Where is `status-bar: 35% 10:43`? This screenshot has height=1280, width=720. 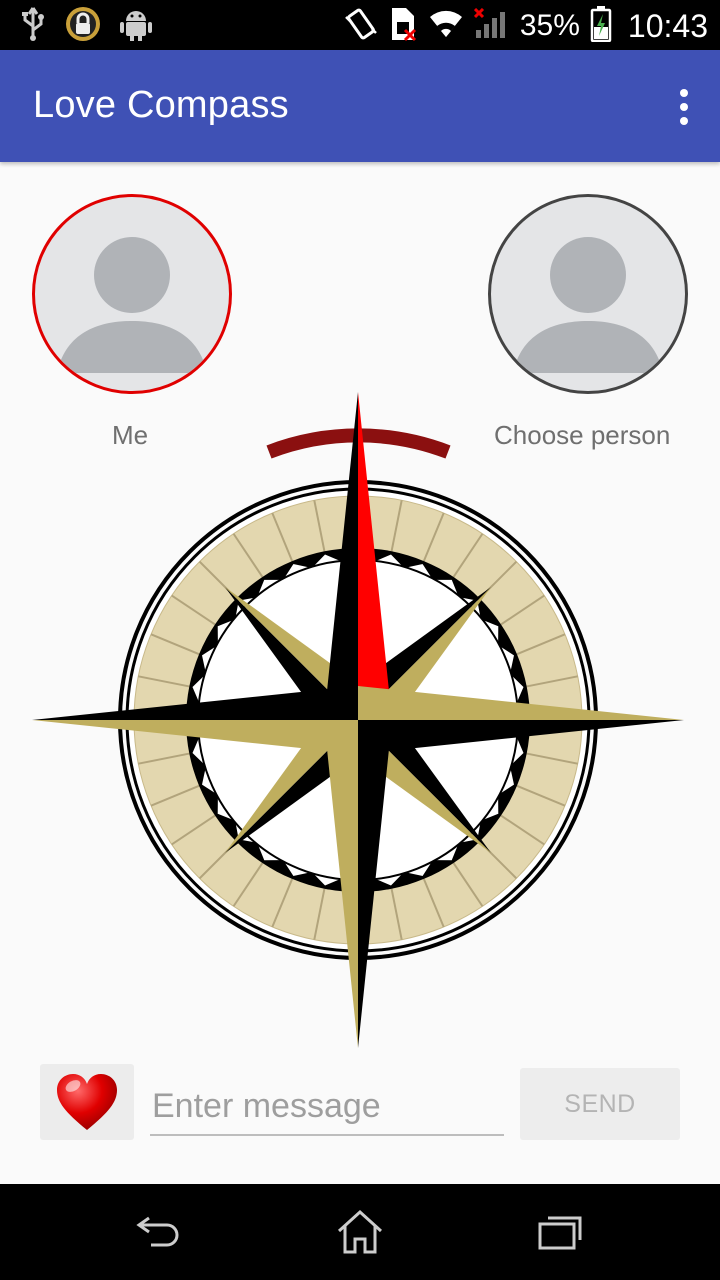 status-bar: 35% 10:43 is located at coordinates (360, 25).